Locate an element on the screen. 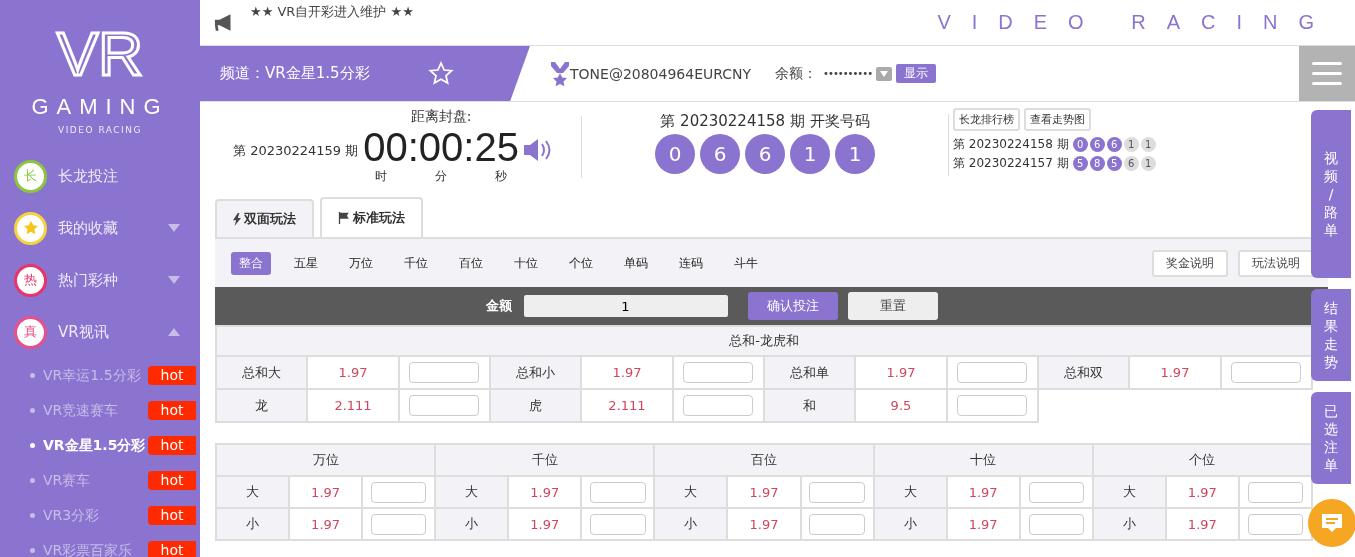 This screenshot has height=557, width=1355. brand-text: VIDEO RACING is located at coordinates (1136, 22).